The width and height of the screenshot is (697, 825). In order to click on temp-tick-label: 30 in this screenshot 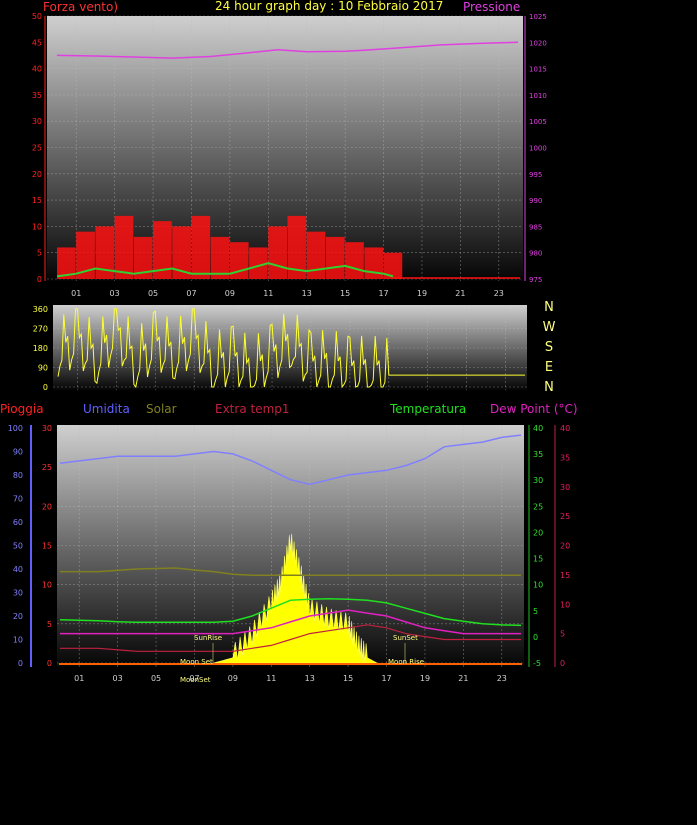, I will do `click(538, 480)`.